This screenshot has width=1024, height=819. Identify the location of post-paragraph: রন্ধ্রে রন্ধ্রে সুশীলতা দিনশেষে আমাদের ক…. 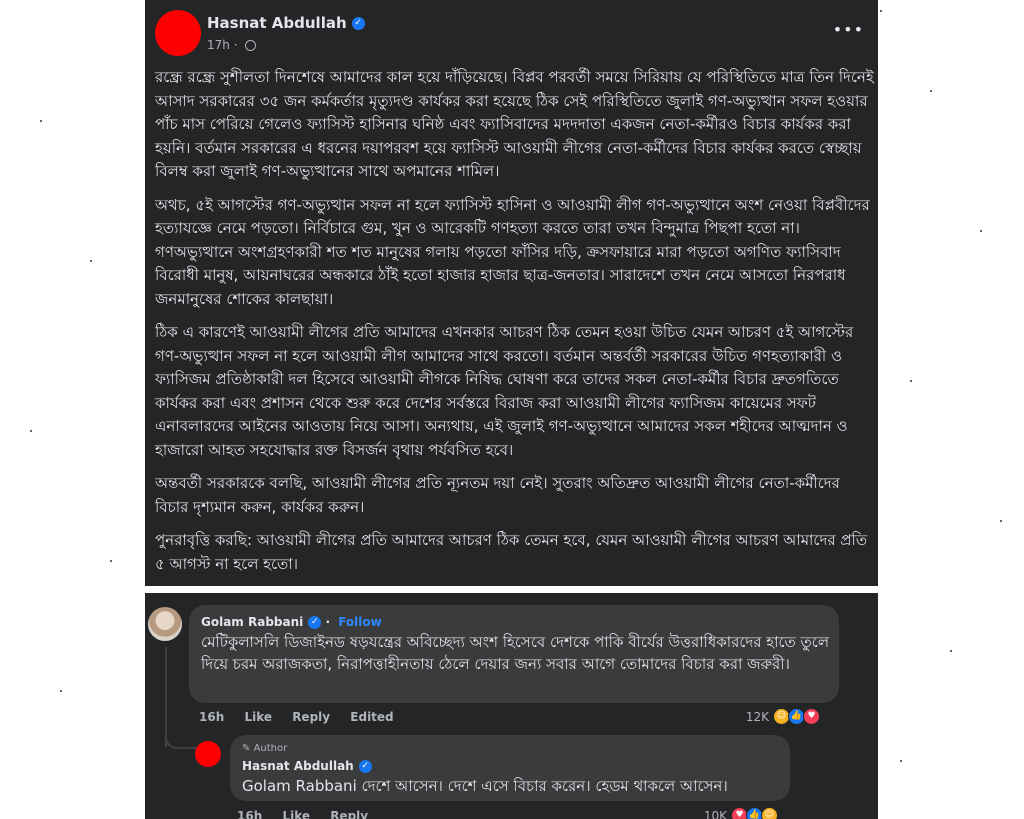
(514, 124).